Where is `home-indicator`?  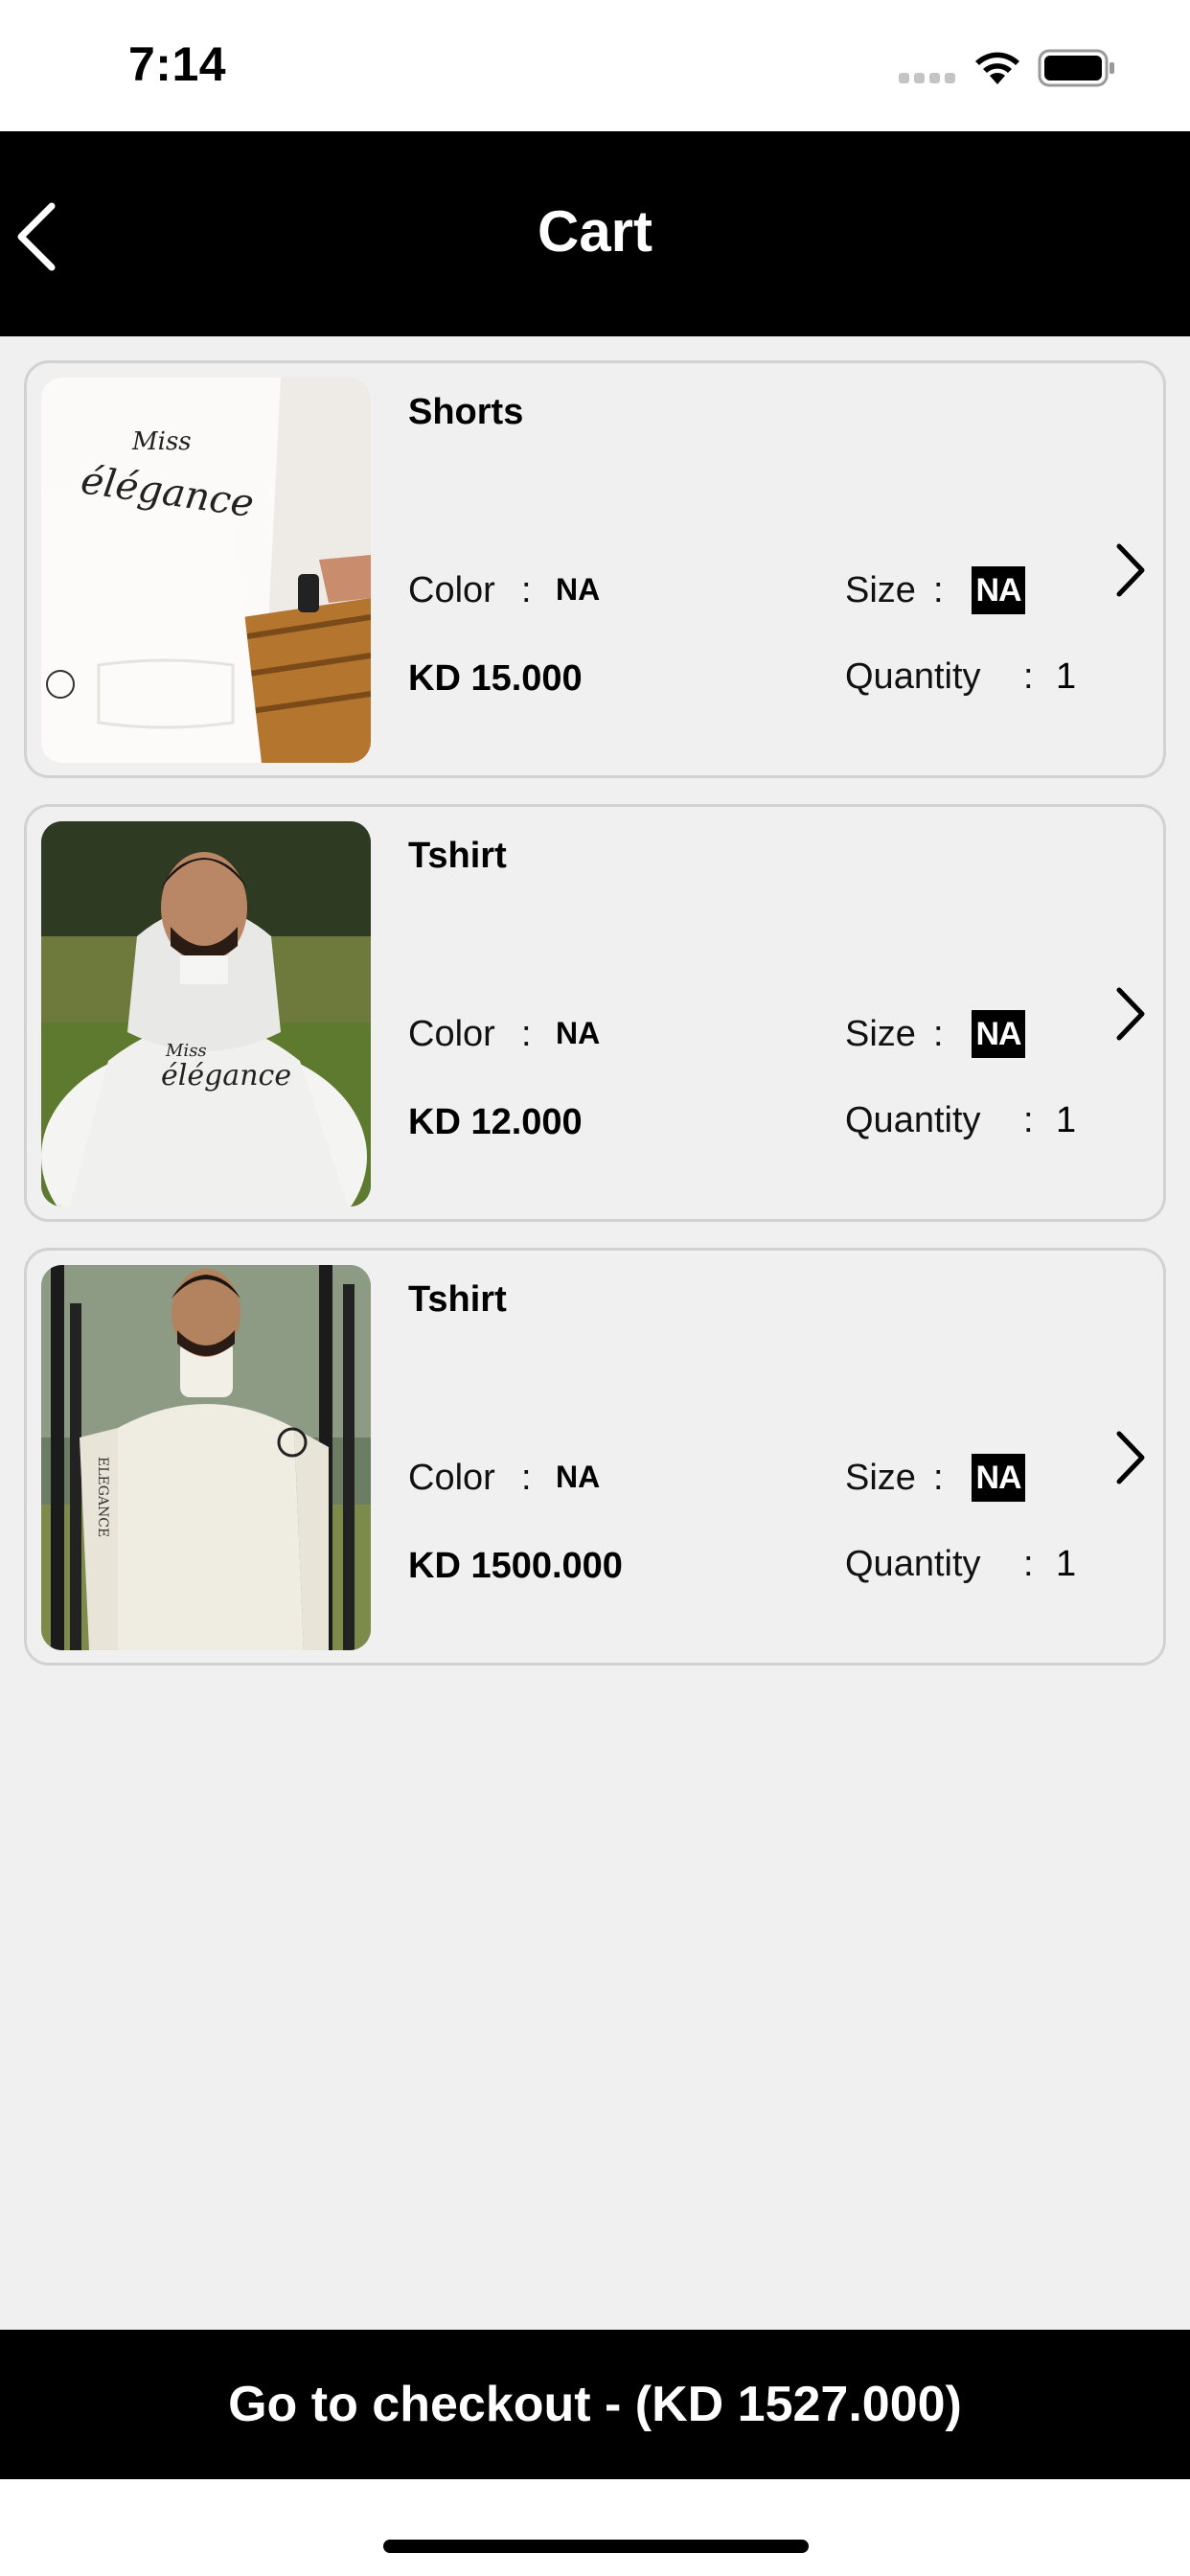
home-indicator is located at coordinates (596, 2546).